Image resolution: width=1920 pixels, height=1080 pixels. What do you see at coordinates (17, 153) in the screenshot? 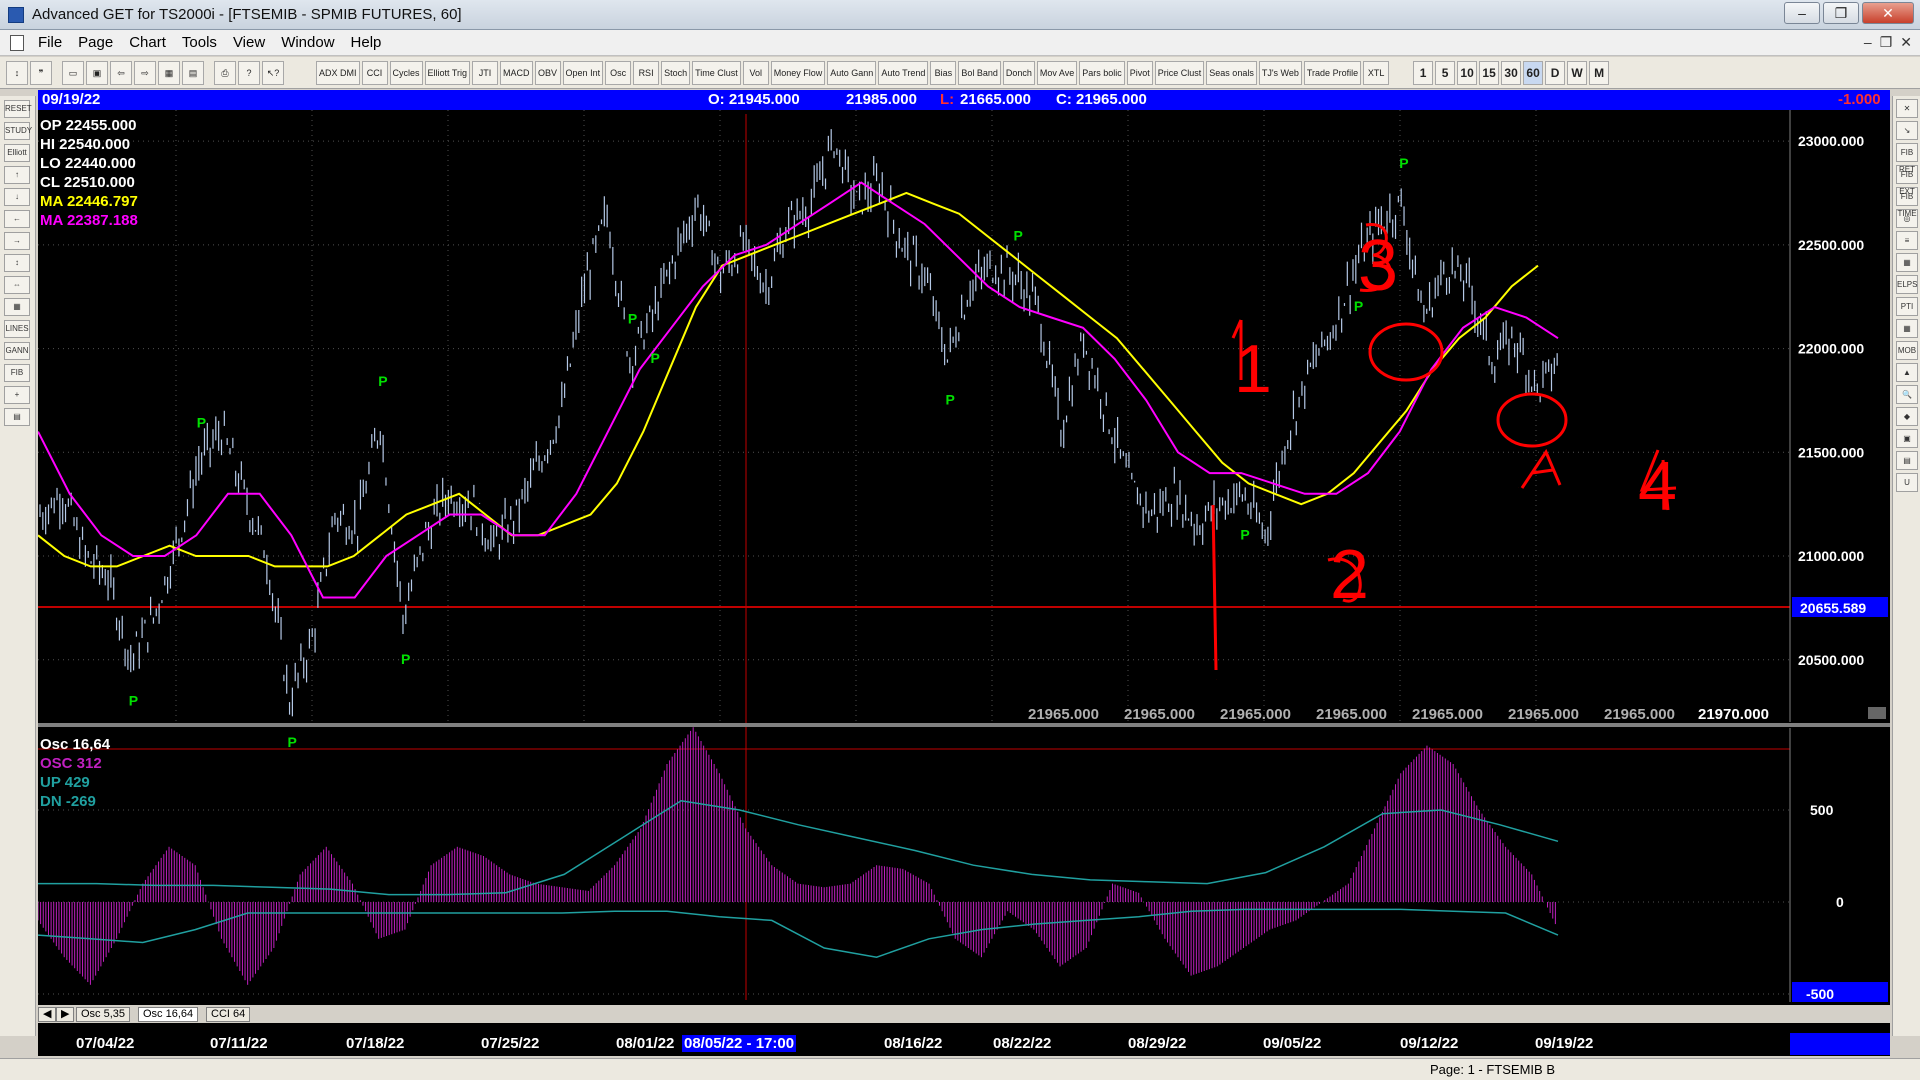
I see `left-tool-2: Elliott` at bounding box center [17, 153].